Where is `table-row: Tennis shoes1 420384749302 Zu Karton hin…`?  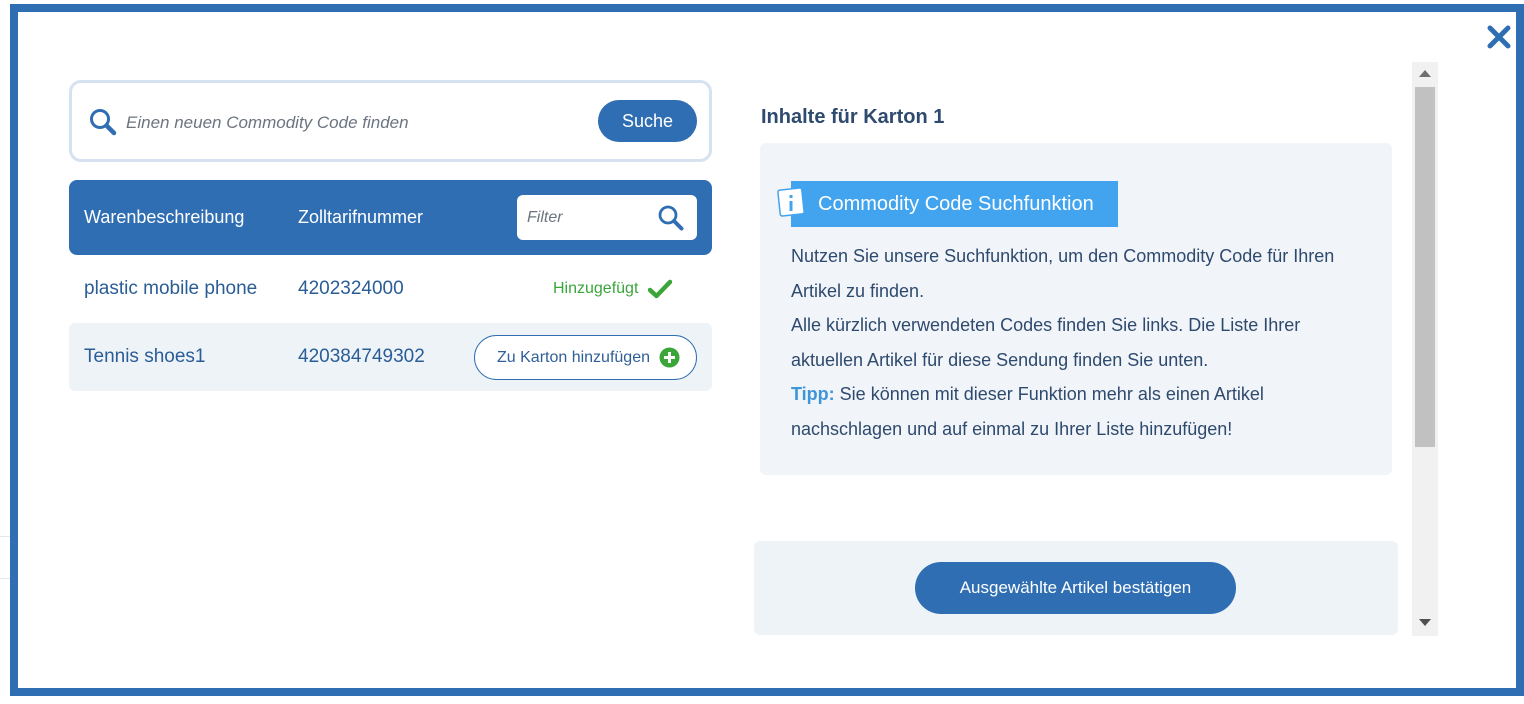 table-row: Tennis shoes1 420384749302 Zu Karton hin… is located at coordinates (390, 357).